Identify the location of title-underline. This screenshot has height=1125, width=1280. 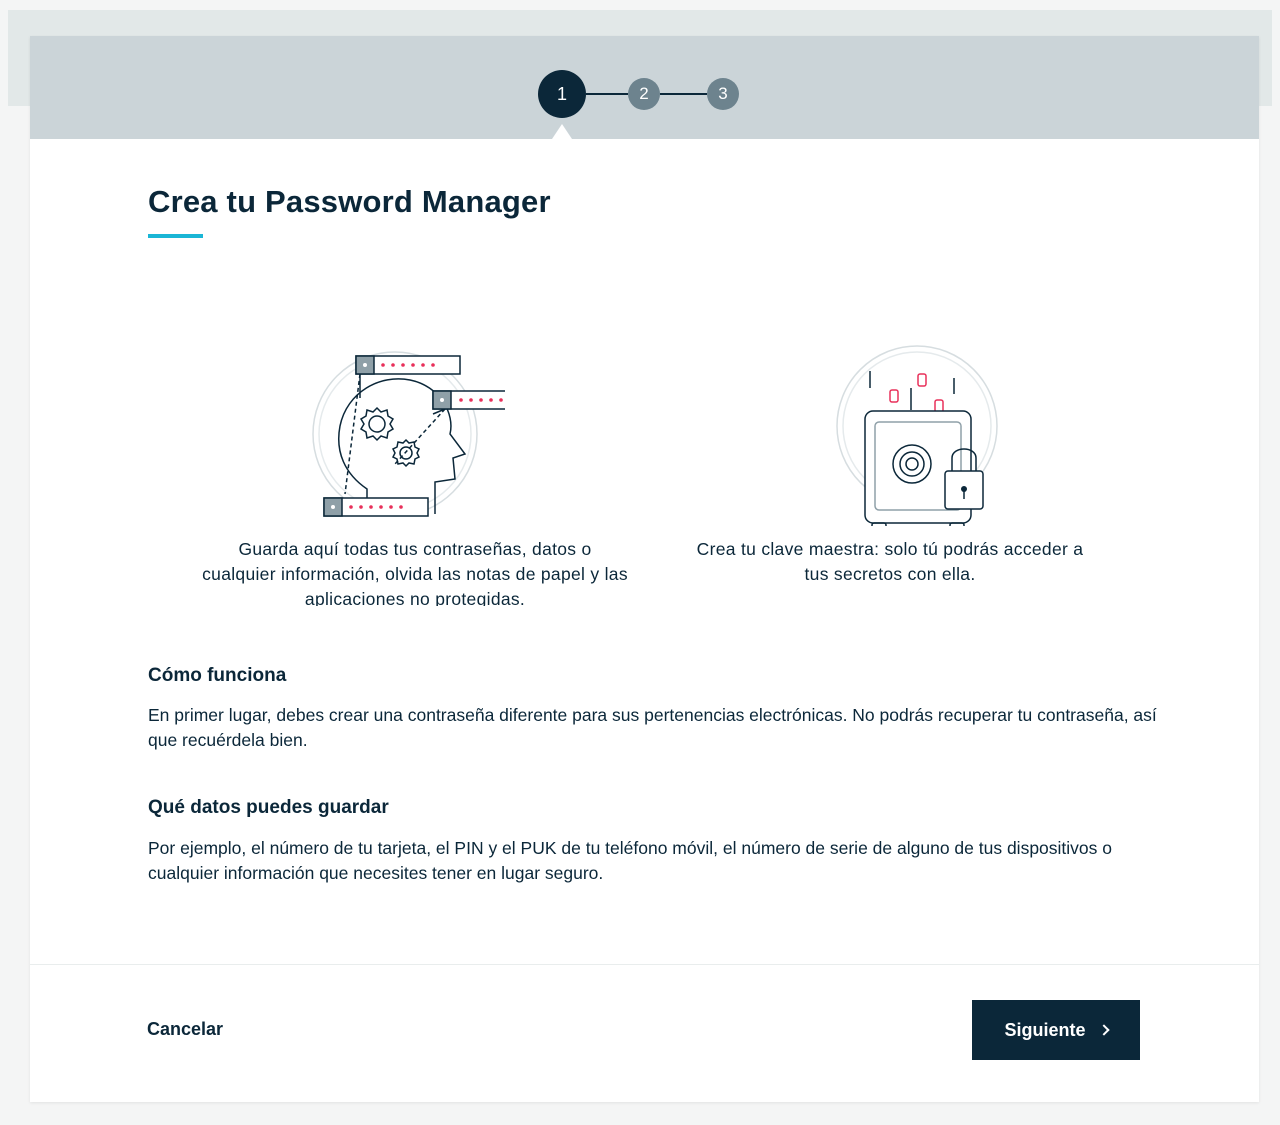
(175, 236).